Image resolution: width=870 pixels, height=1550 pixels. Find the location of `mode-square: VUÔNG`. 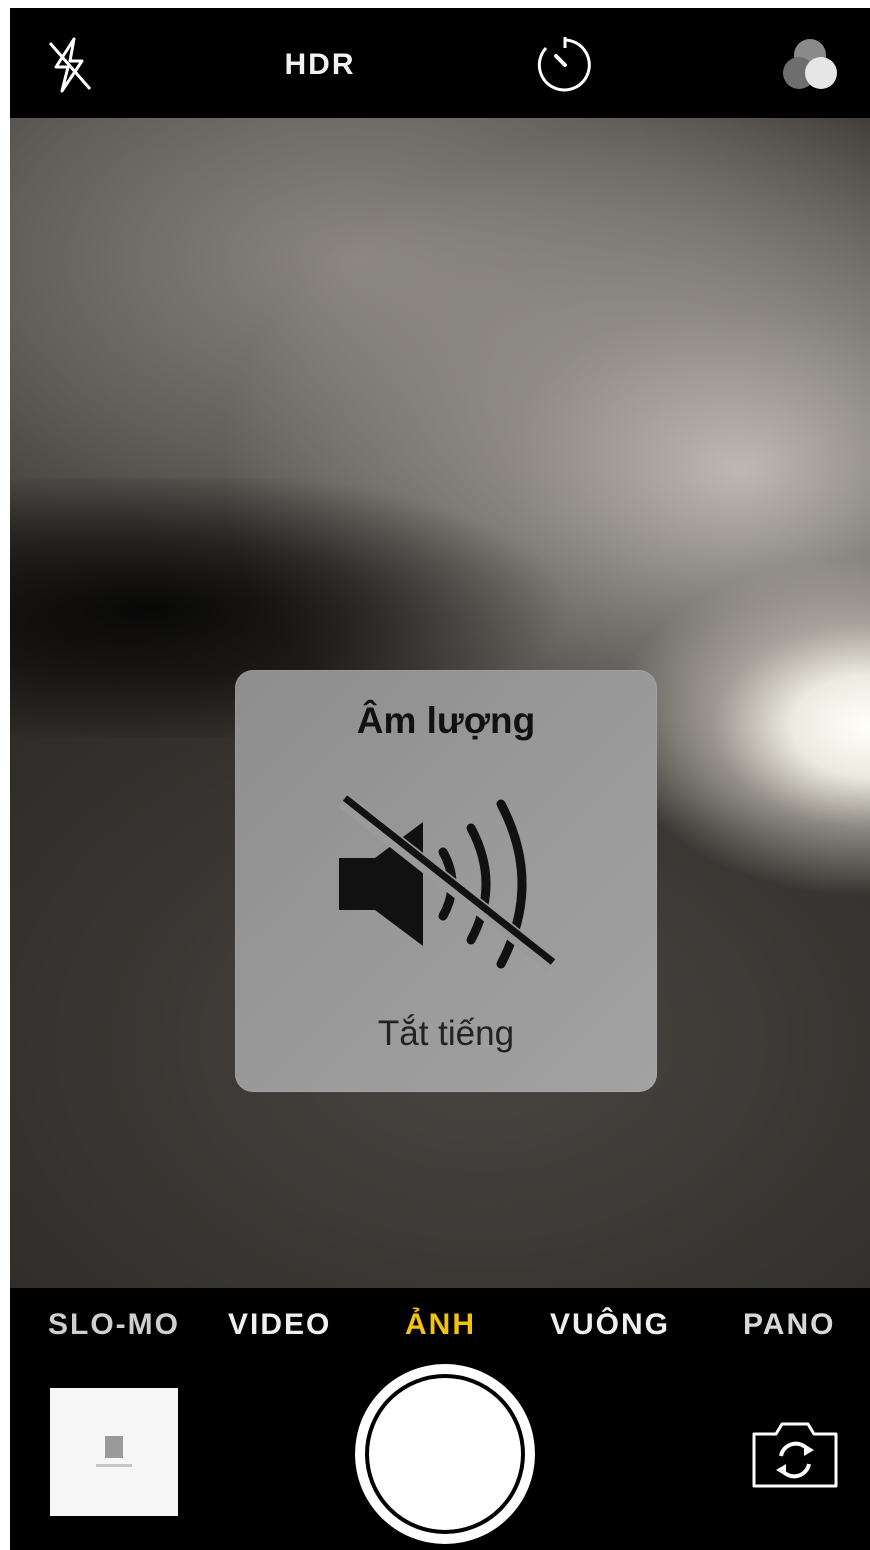

mode-square: VUÔNG is located at coordinates (610, 1325).